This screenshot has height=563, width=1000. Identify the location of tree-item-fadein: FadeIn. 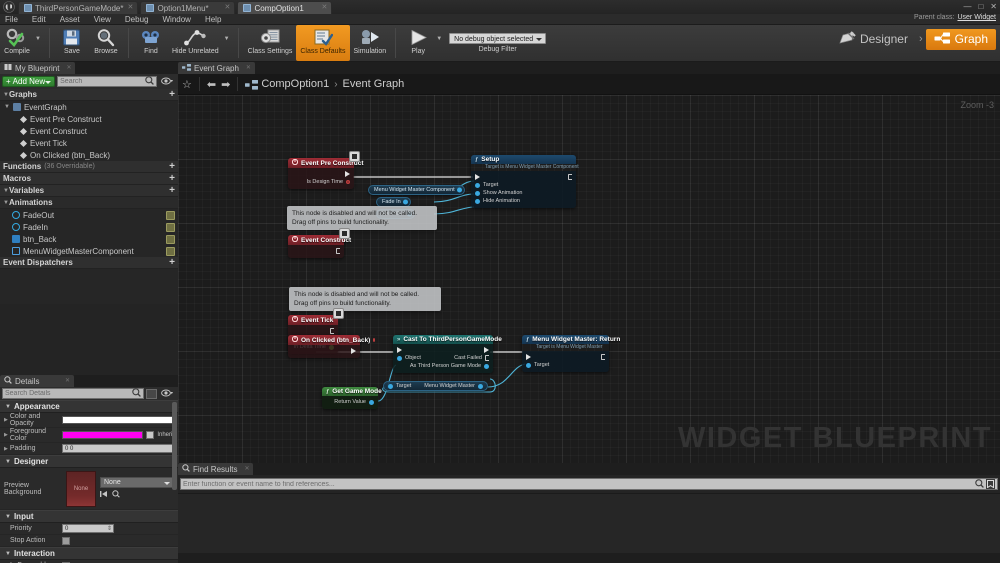
(89, 227).